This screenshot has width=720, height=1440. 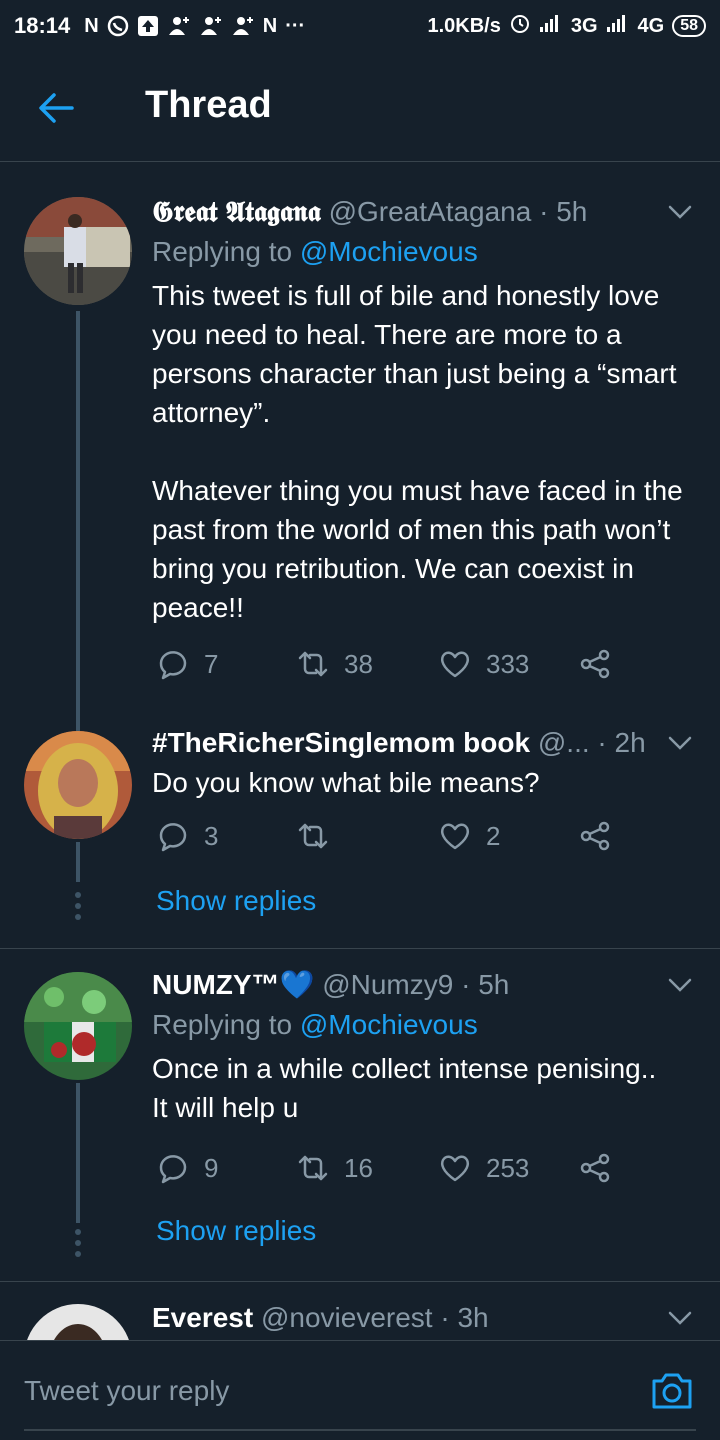 What do you see at coordinates (346, 782) in the screenshot?
I see `tweet-text: Do you know what bile means?` at bounding box center [346, 782].